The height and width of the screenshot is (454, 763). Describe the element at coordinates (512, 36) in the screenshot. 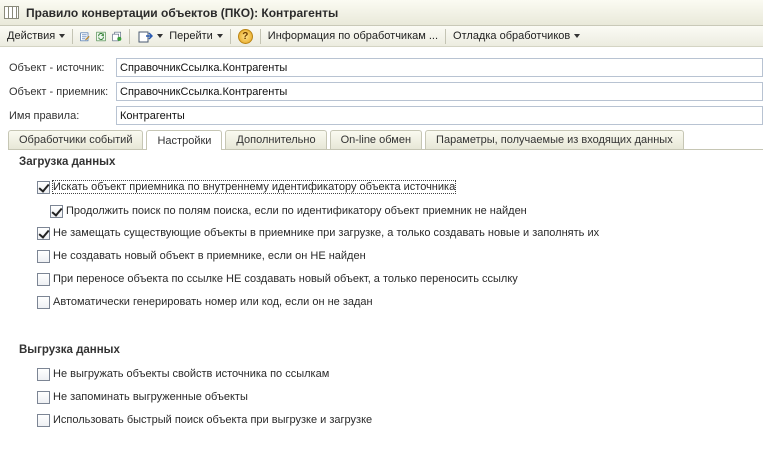

I see `debug-handlers-label: Отладка обработчиков` at that location.